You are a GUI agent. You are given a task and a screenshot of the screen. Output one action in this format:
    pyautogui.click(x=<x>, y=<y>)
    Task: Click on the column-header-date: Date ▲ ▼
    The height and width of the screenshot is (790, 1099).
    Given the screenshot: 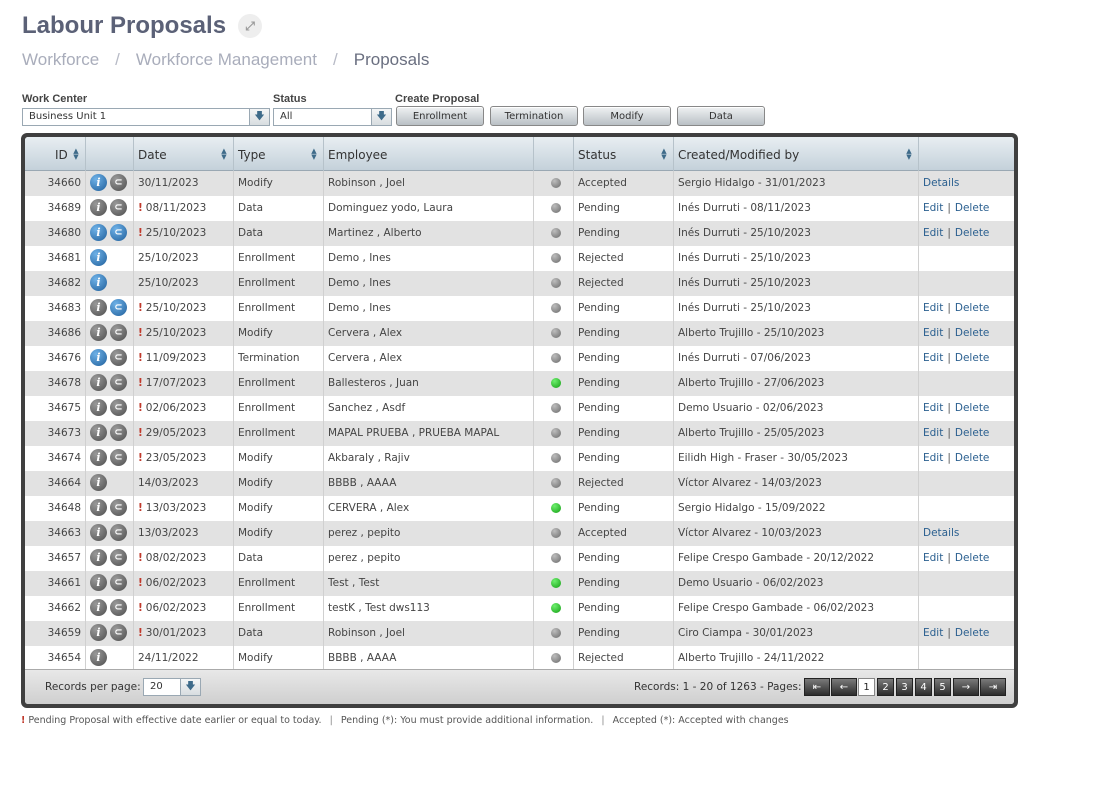 What is the action you would take?
    pyautogui.click(x=184, y=154)
    